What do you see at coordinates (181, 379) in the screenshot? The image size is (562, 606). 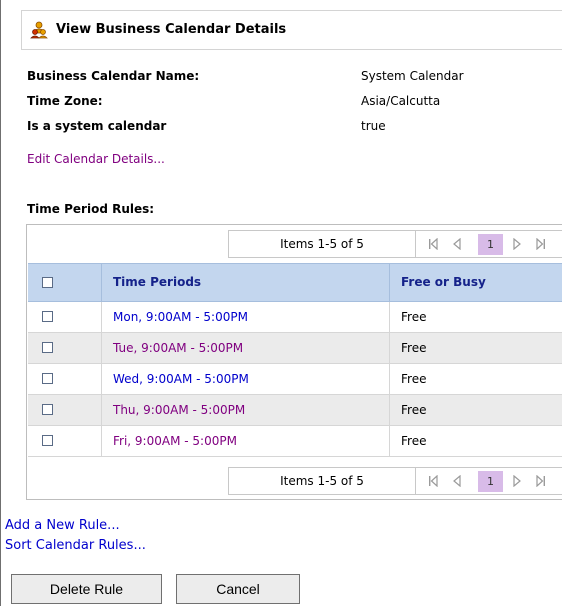 I see `time-period-link: Wed, 9:00AM - 5:00PM` at bounding box center [181, 379].